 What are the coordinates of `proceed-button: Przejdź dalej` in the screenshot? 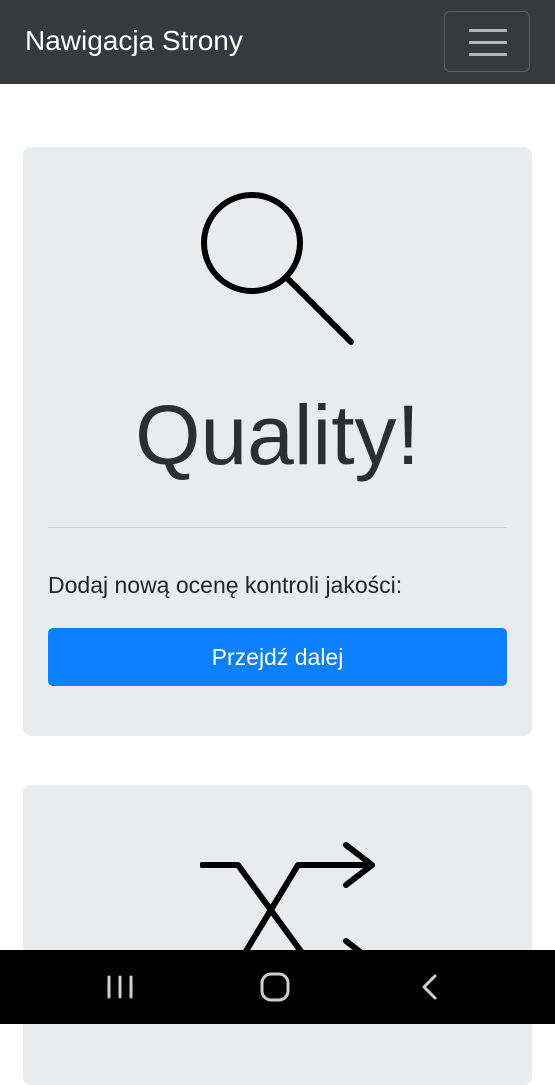 It's located at (277, 657).